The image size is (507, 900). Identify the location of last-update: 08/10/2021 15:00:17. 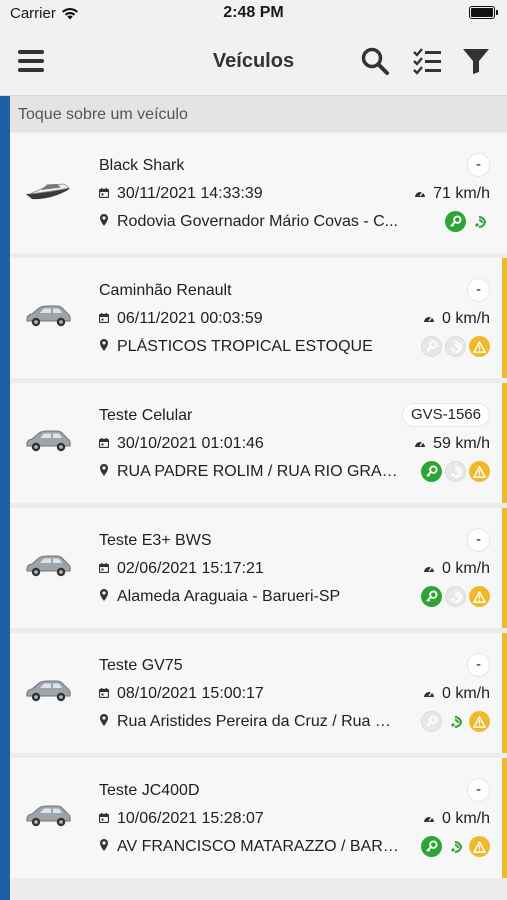
(190, 693).